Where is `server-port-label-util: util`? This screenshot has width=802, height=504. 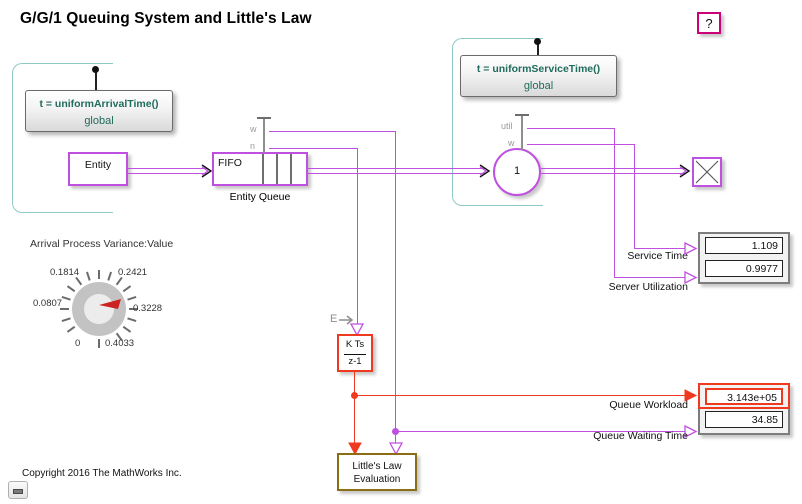
server-port-label-util: util is located at coordinates (507, 126).